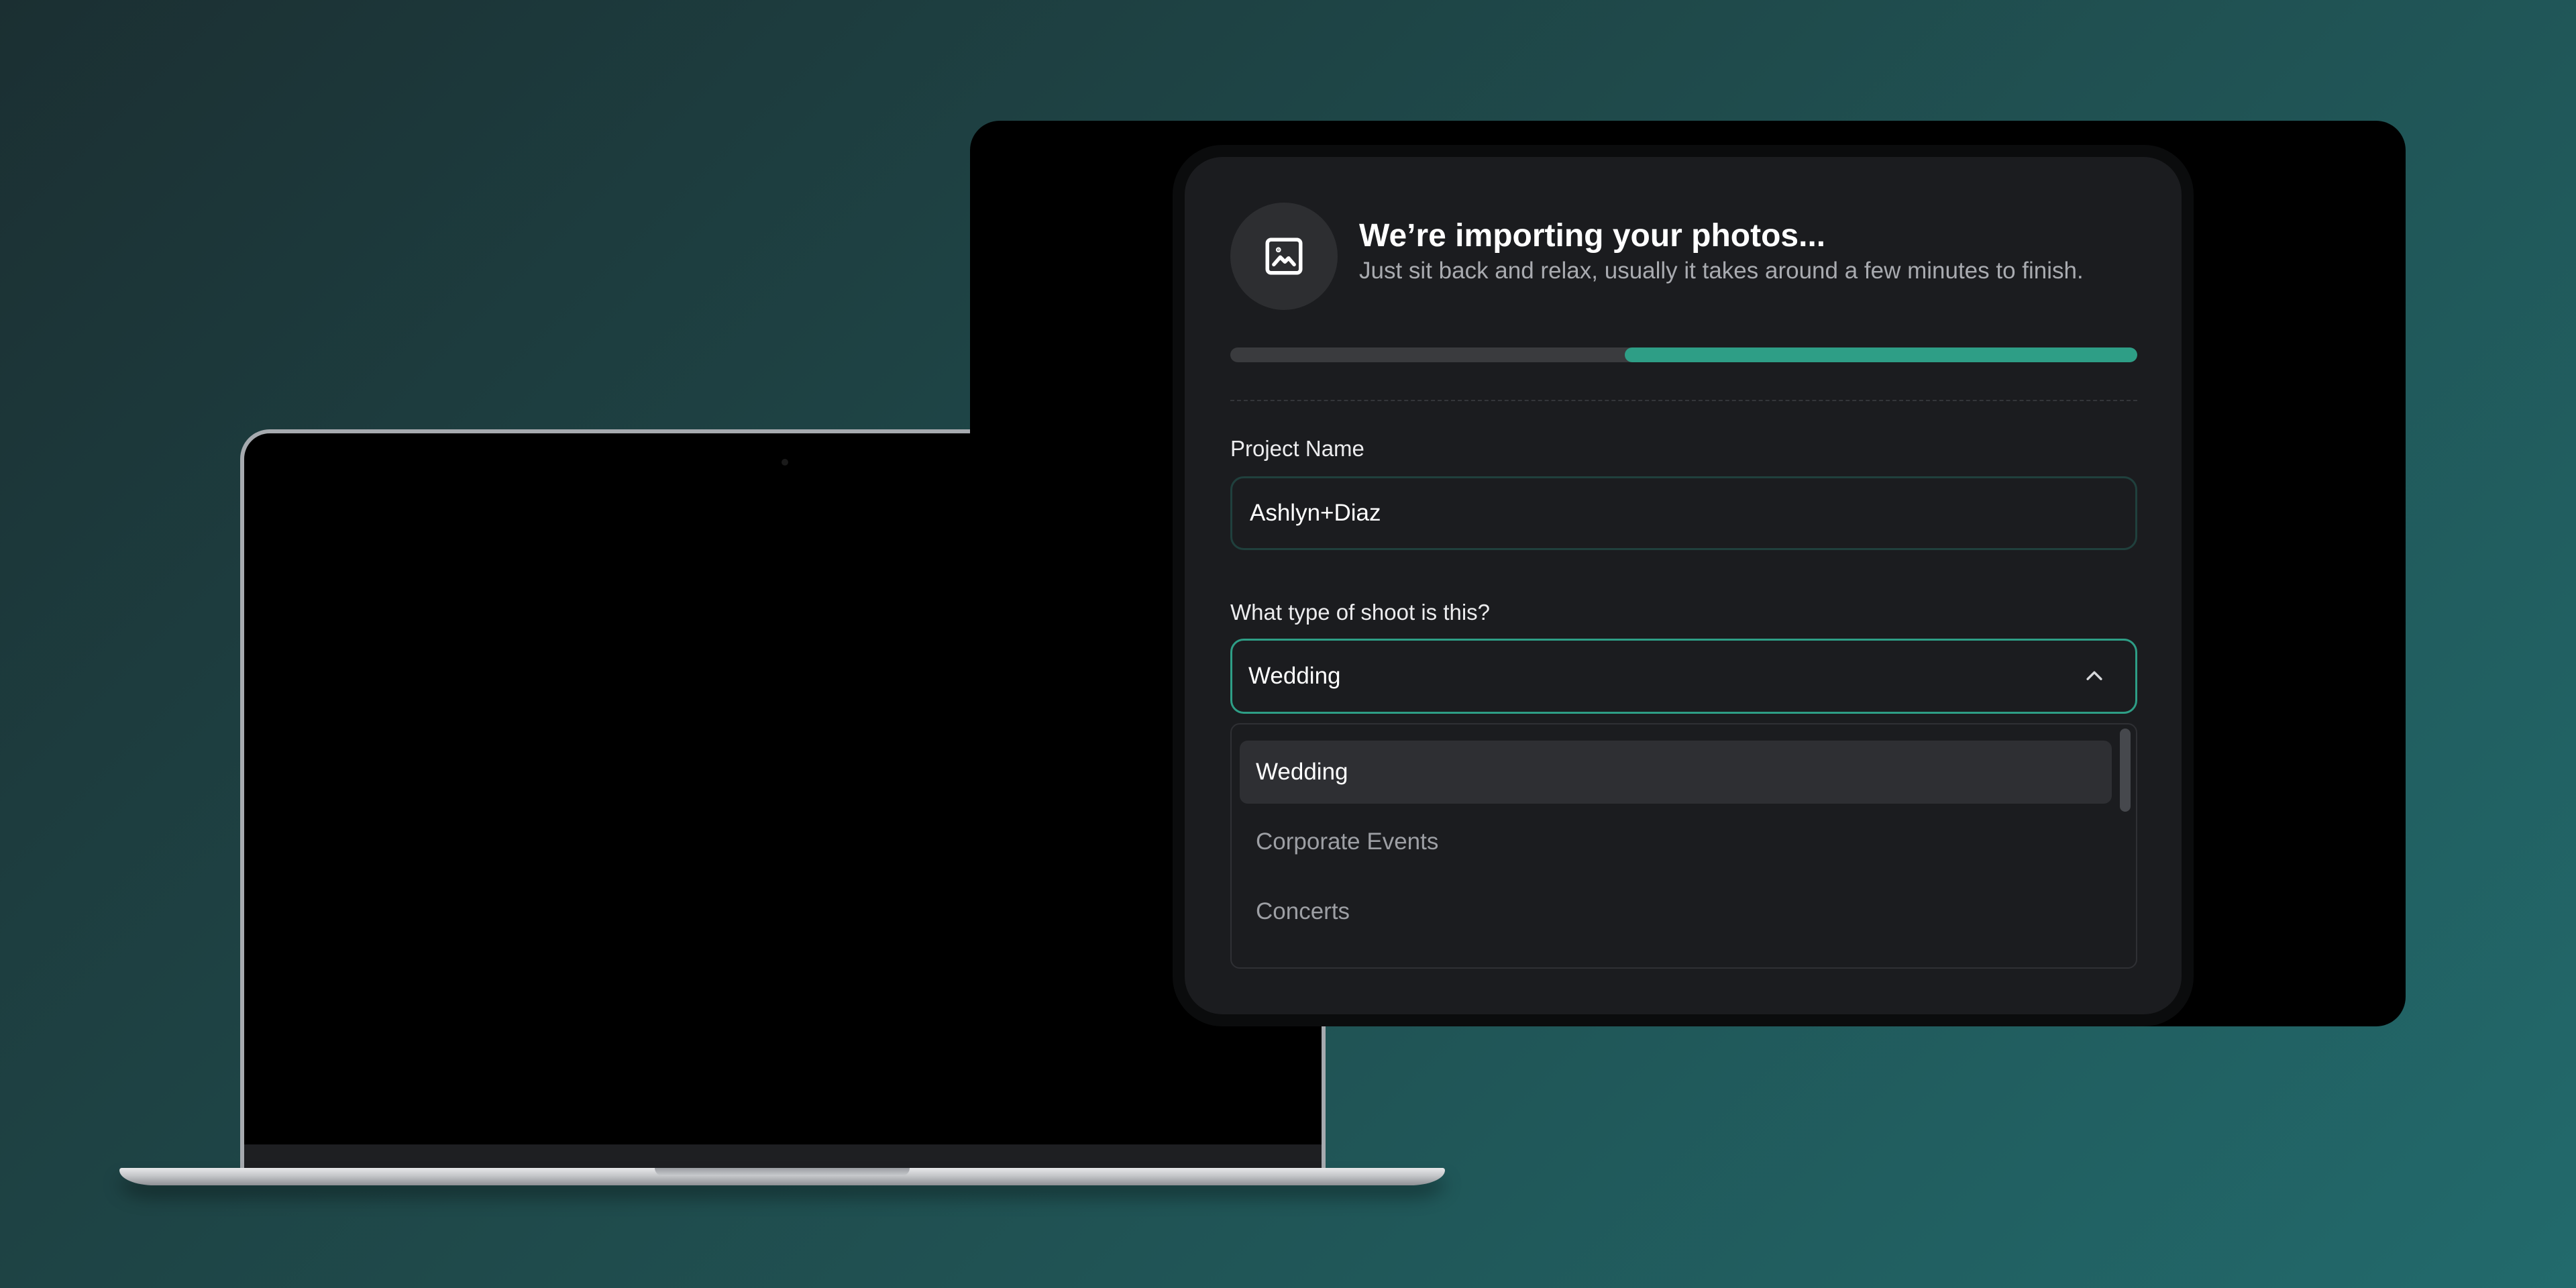 The width and height of the screenshot is (2576, 1288). Describe the element at coordinates (1676, 911) in the screenshot. I see `shoot-option-concerts: Concerts` at that location.